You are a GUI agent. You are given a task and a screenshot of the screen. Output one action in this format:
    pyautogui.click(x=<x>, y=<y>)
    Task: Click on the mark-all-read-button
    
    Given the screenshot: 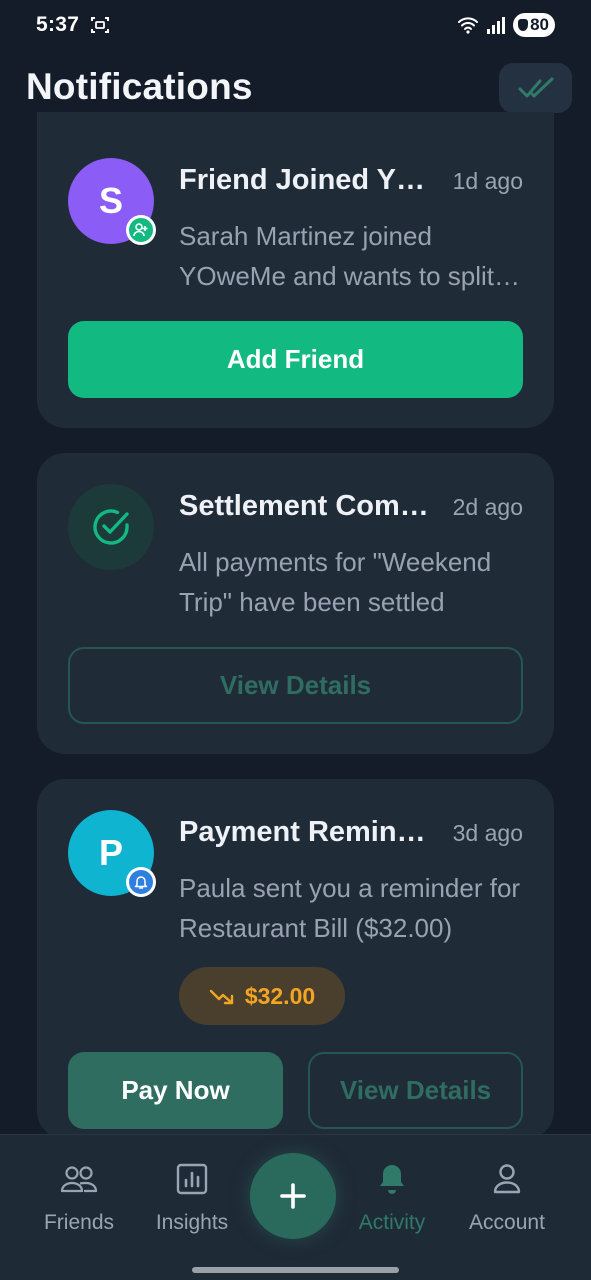 What is the action you would take?
    pyautogui.click(x=535, y=88)
    